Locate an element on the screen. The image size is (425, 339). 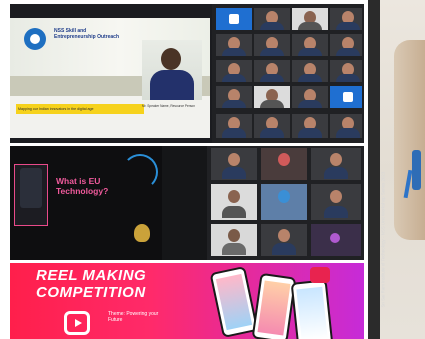
slide-heading: NSS Skill and Entrepreneurship Outreach is located at coordinates (87, 34).